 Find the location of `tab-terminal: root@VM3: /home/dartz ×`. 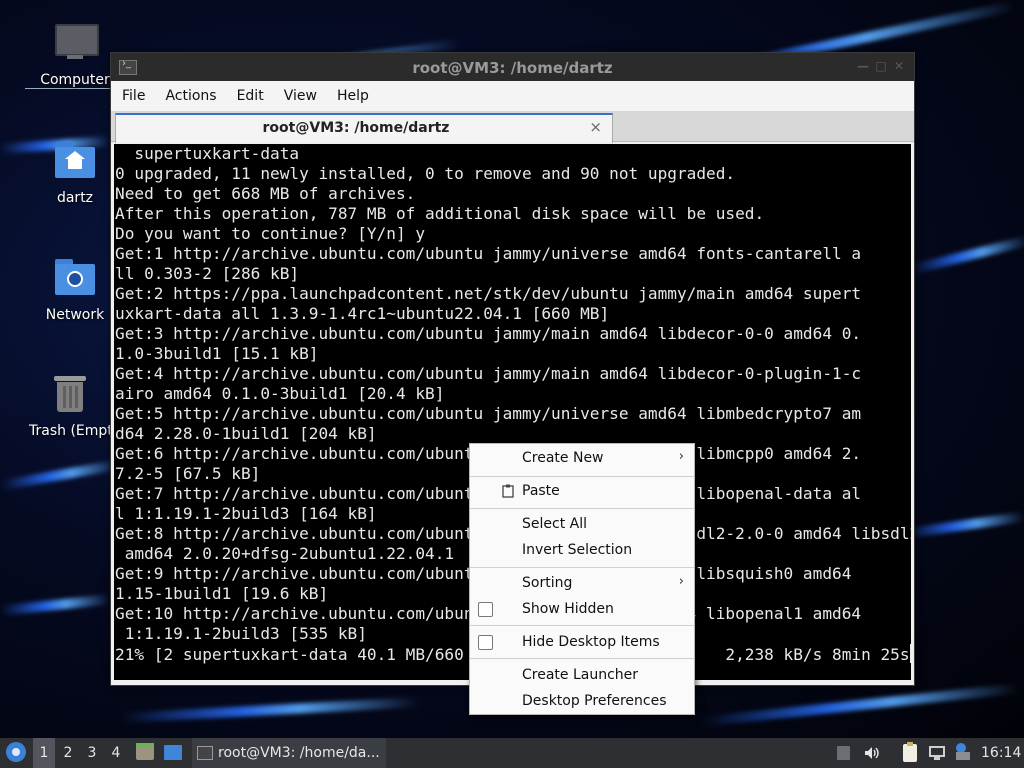

tab-terminal: root@VM3: /home/dartz × is located at coordinates (364, 128).